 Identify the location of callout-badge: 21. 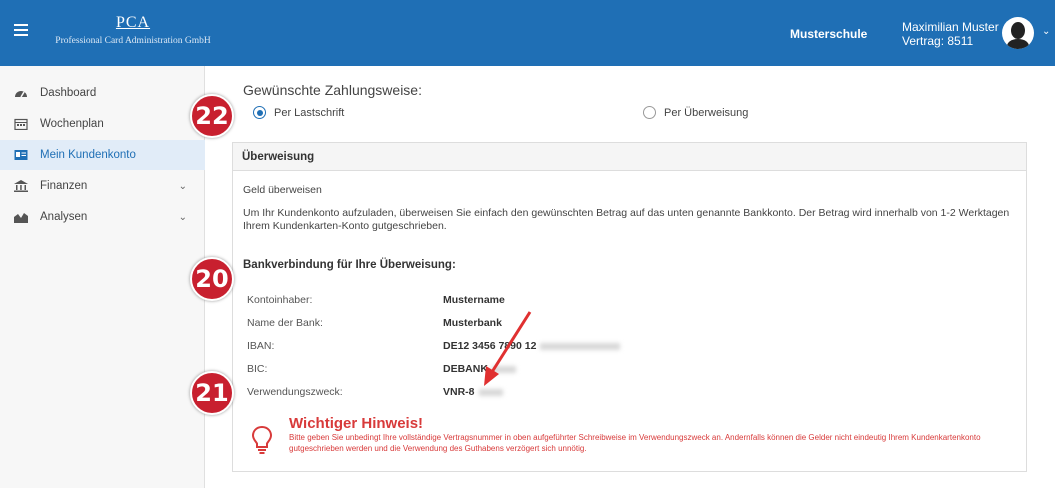
(212, 393).